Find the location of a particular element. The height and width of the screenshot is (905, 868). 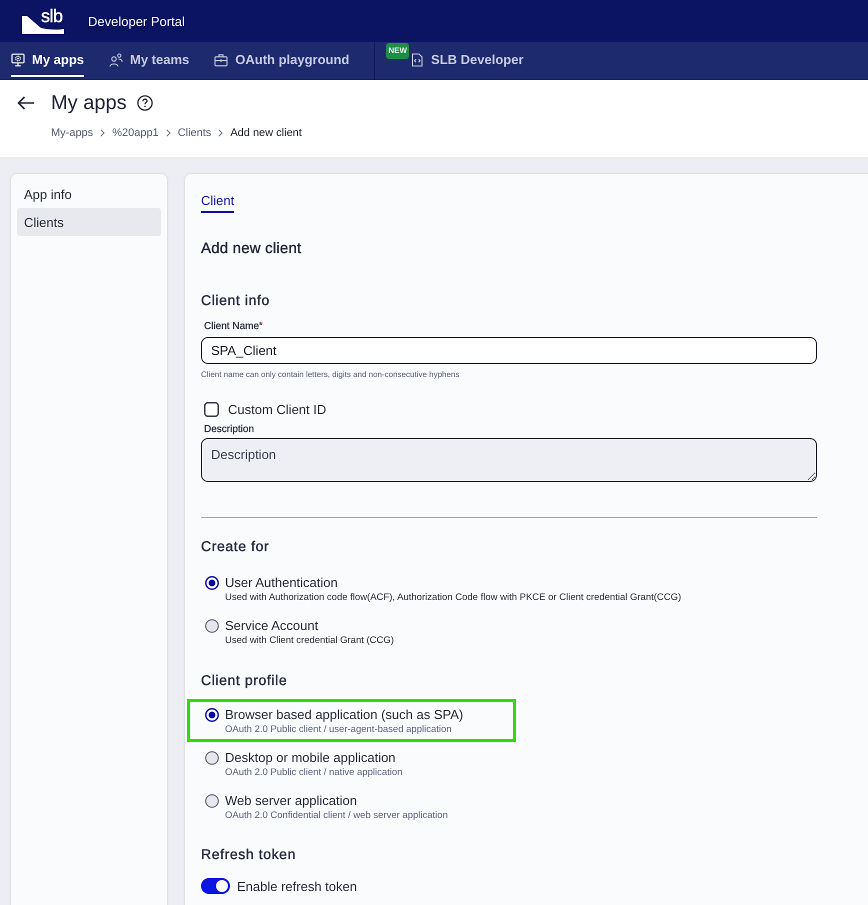

nav-link: SLB Developer is located at coordinates (467, 59).